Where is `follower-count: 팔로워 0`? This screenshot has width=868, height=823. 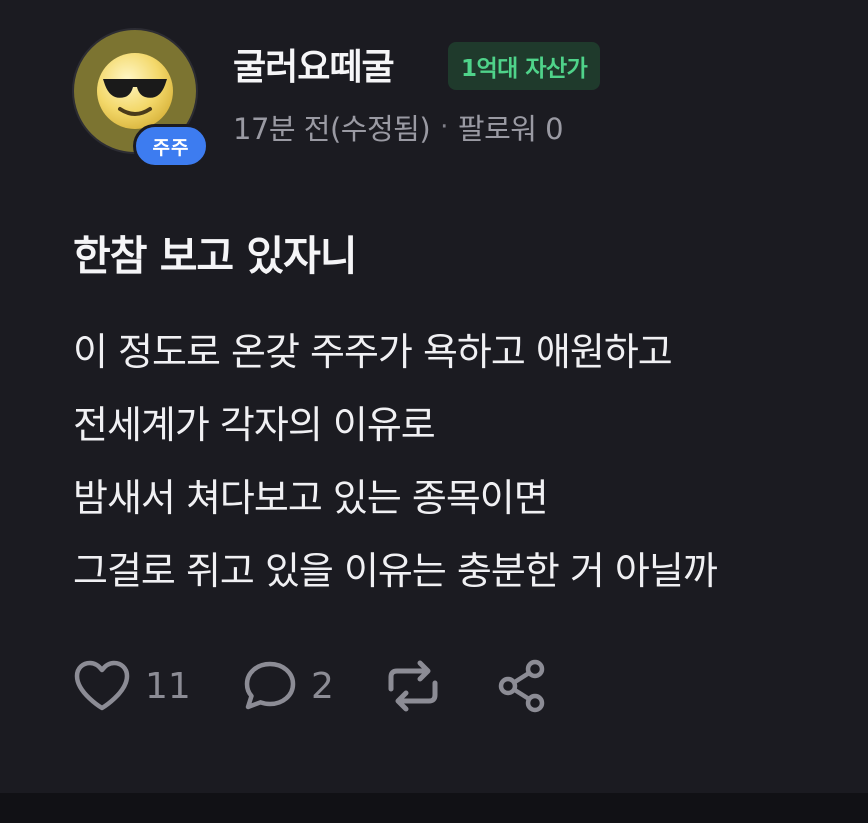
follower-count: 팔로워 0 is located at coordinates (511, 127).